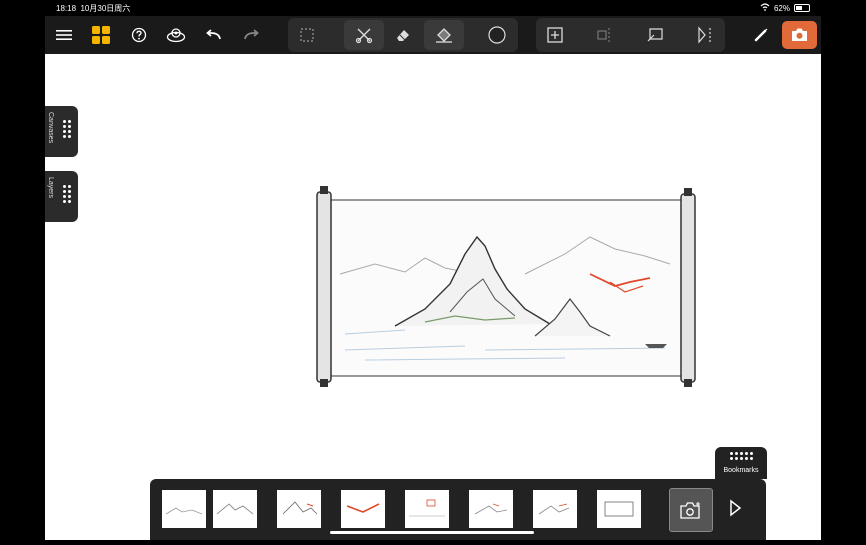  I want to click on canvases-tab: Canvases, so click(61, 131).